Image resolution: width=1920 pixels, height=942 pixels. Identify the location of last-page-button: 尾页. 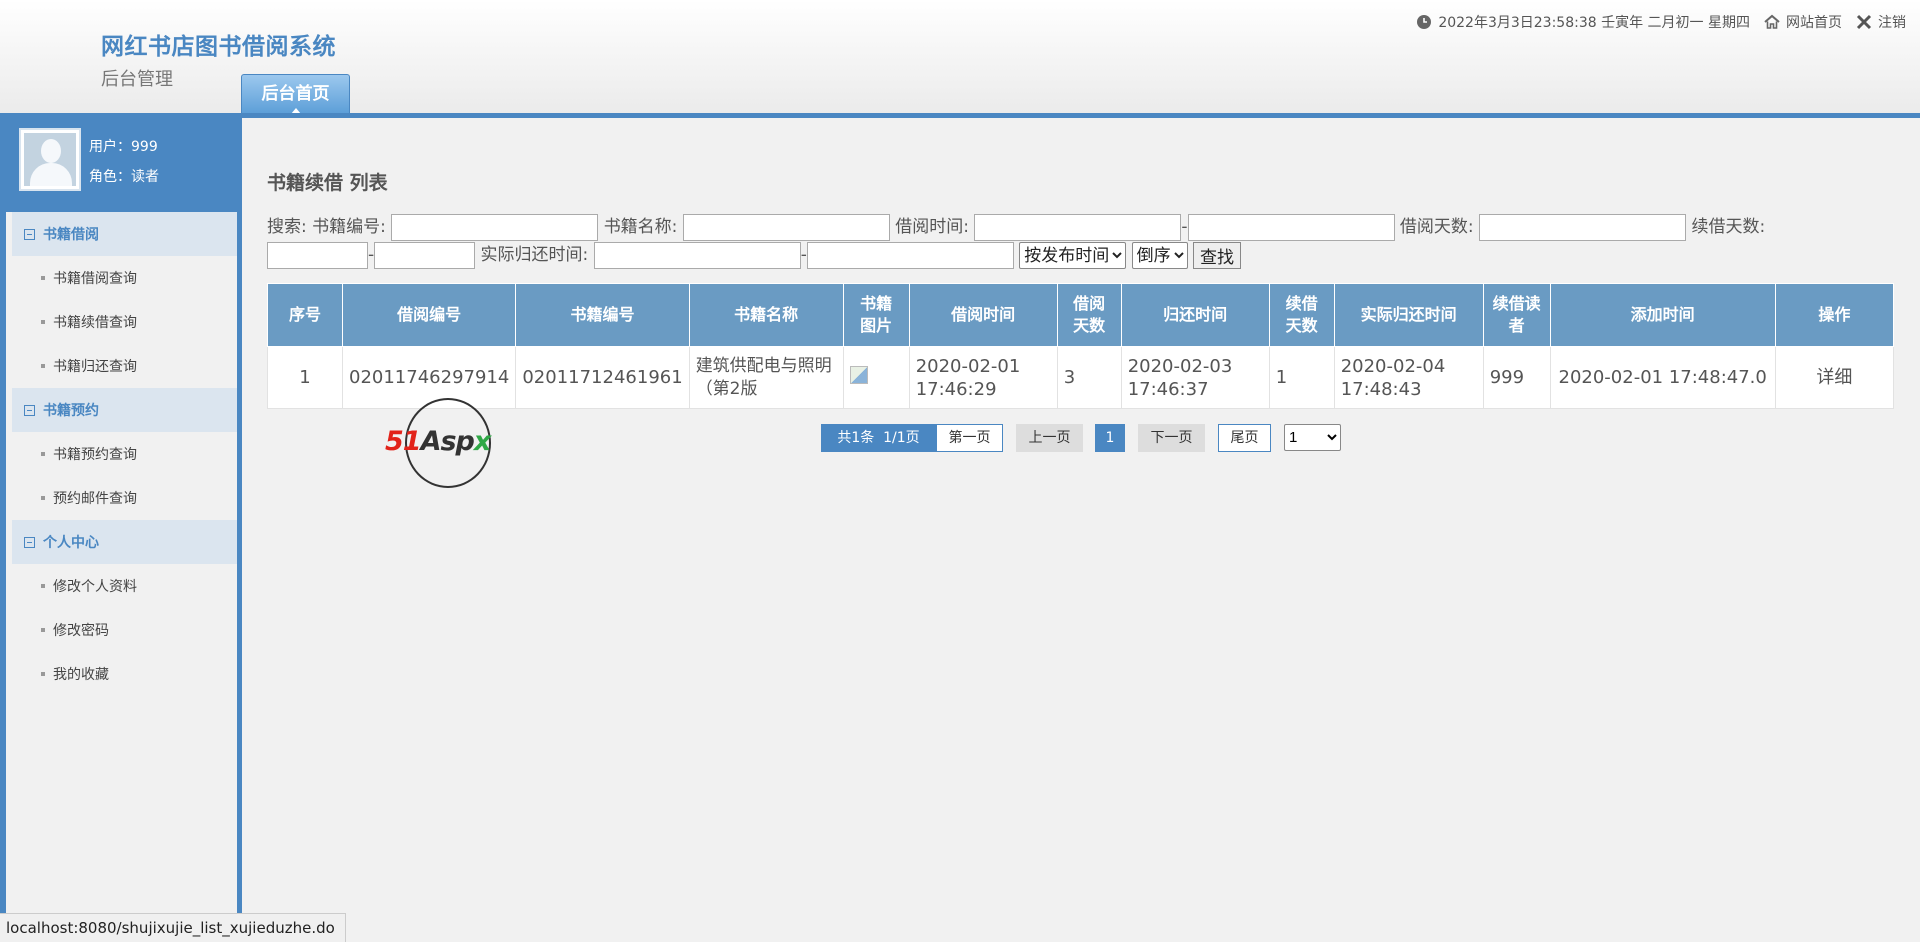
(1244, 438).